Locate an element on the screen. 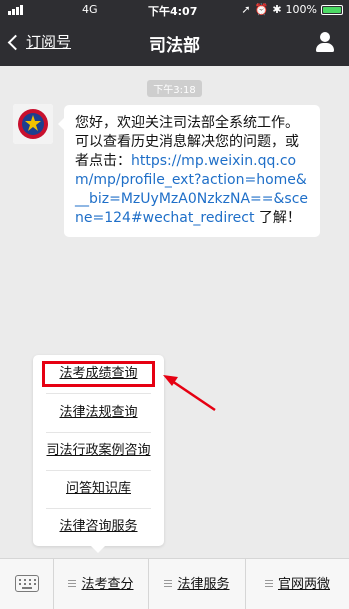 The width and height of the screenshot is (349, 609). battery-icon is located at coordinates (332, 9).